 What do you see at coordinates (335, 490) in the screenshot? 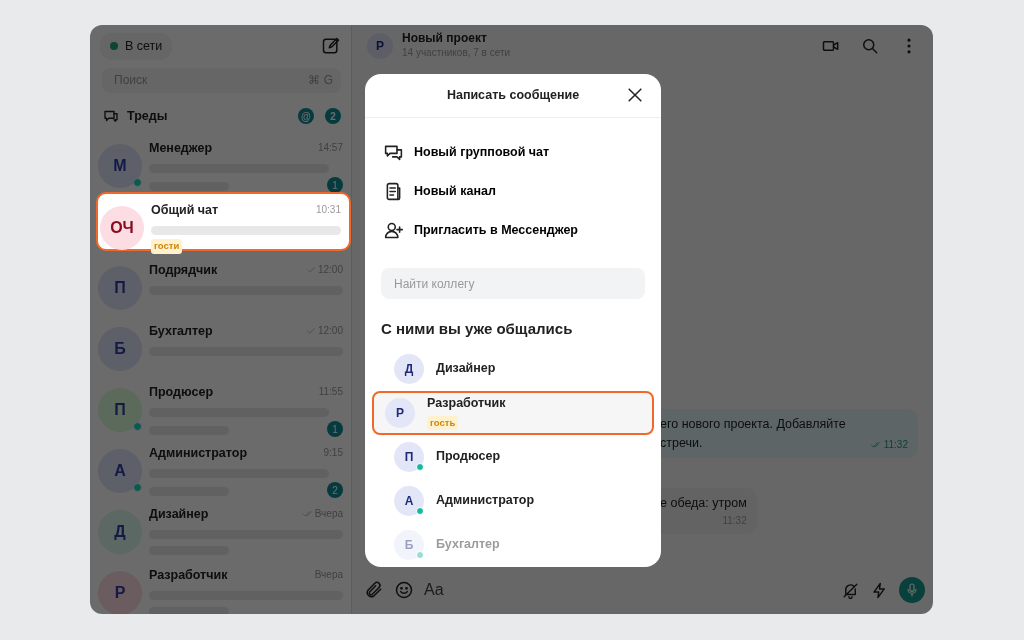
I see `unread-badge: 2` at bounding box center [335, 490].